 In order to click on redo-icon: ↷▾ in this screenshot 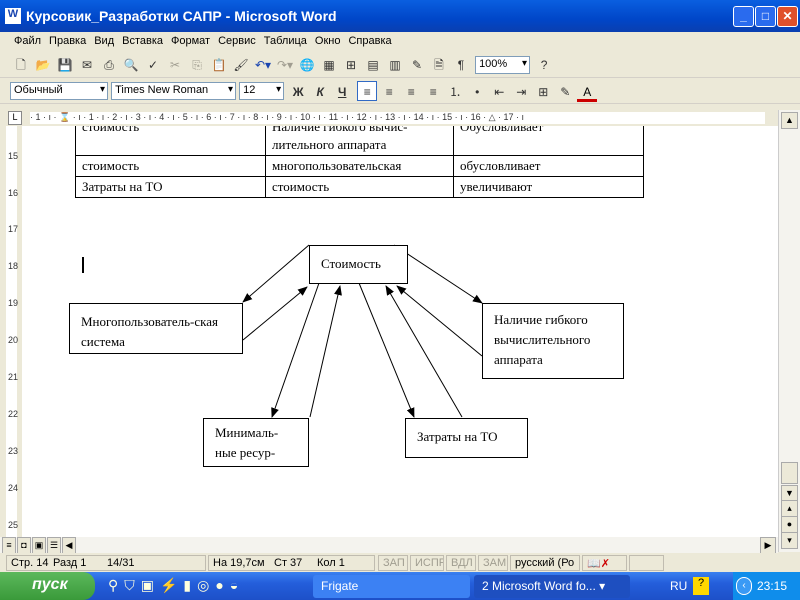, I will do `click(285, 65)`.